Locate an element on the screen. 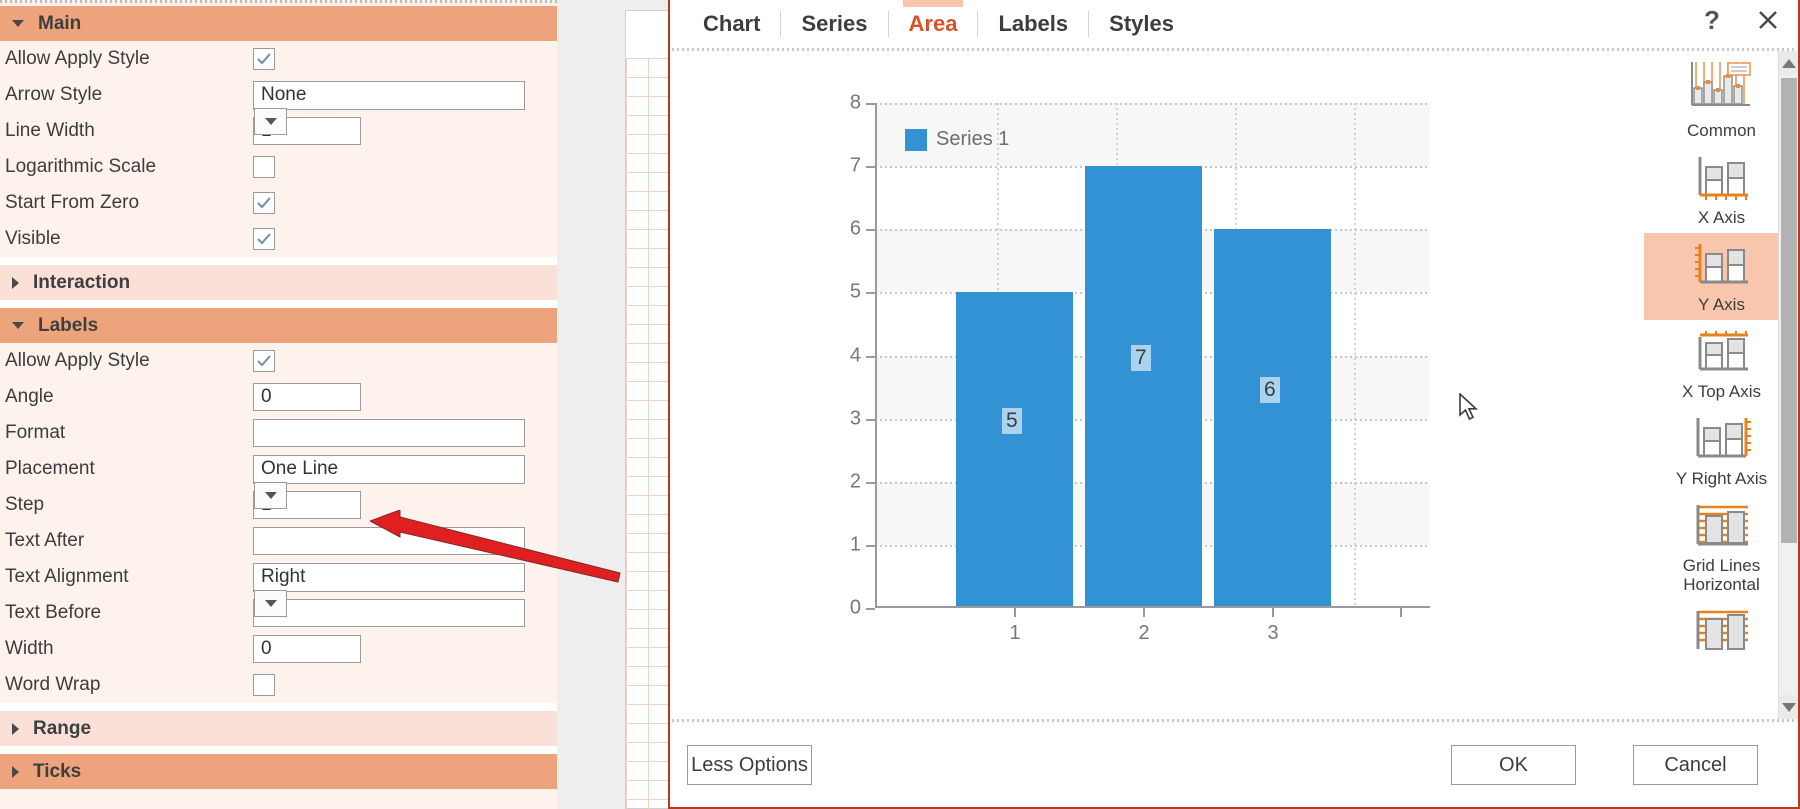 This screenshot has width=1800, height=809. input-text-after is located at coordinates (389, 541).